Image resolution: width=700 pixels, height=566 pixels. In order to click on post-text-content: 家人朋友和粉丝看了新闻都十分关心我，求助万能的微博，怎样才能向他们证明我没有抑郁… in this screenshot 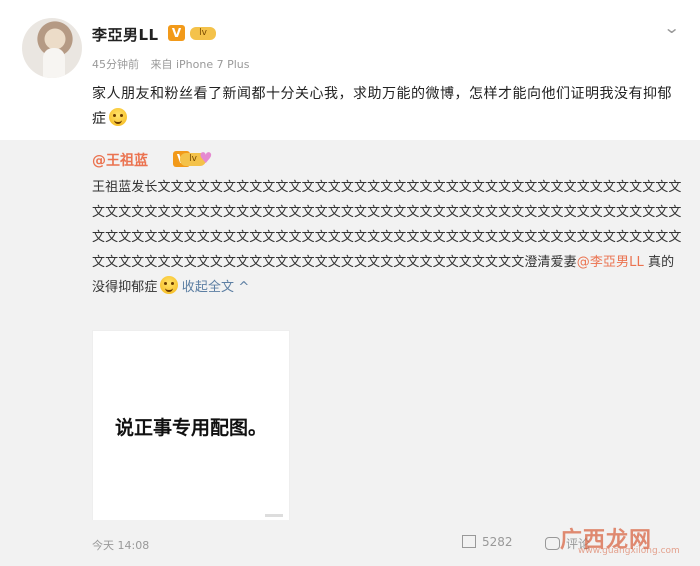, I will do `click(382, 106)`.